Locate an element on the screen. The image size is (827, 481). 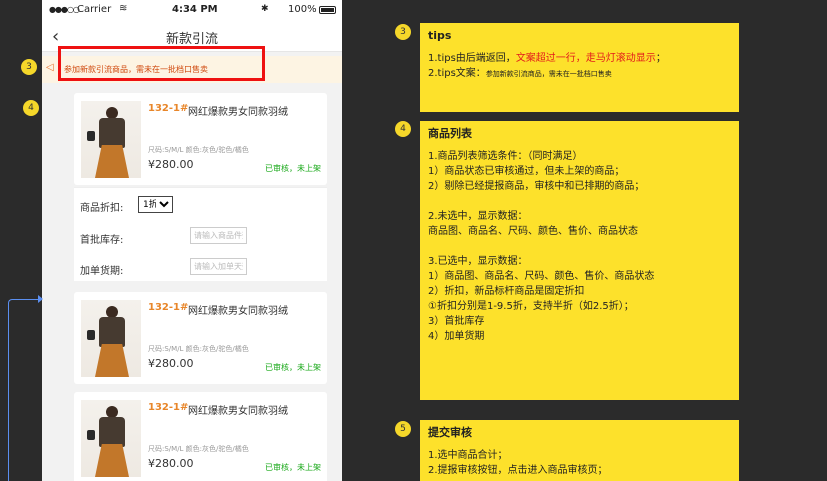
note-title: tips is located at coordinates (440, 35).